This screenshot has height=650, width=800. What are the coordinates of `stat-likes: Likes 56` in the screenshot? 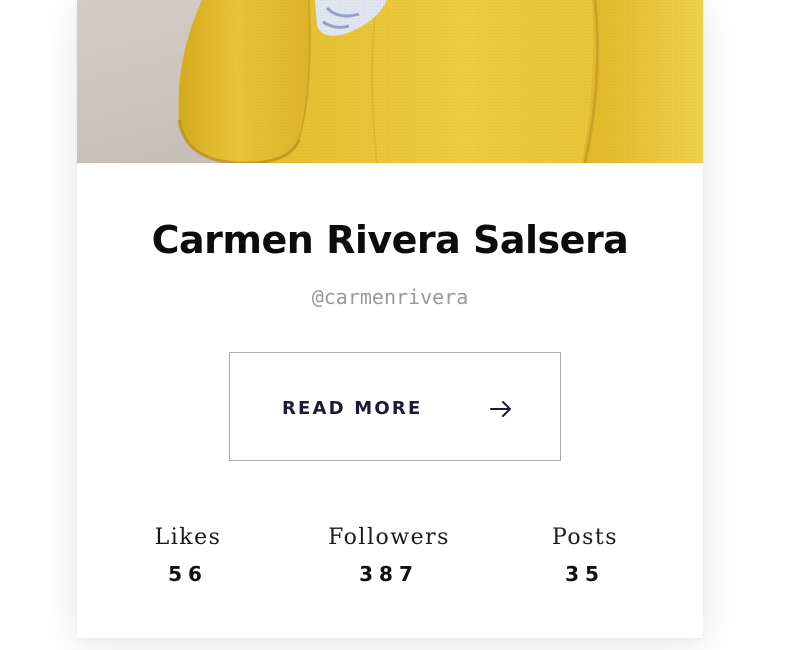 It's located at (188, 555).